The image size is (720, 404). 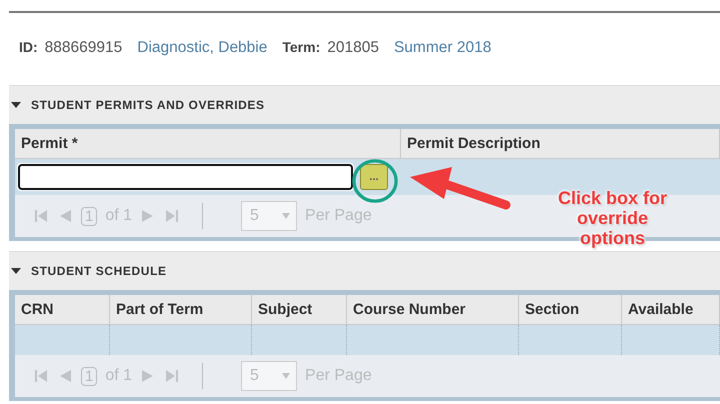 I want to click on highlight-circle, so click(x=375, y=181).